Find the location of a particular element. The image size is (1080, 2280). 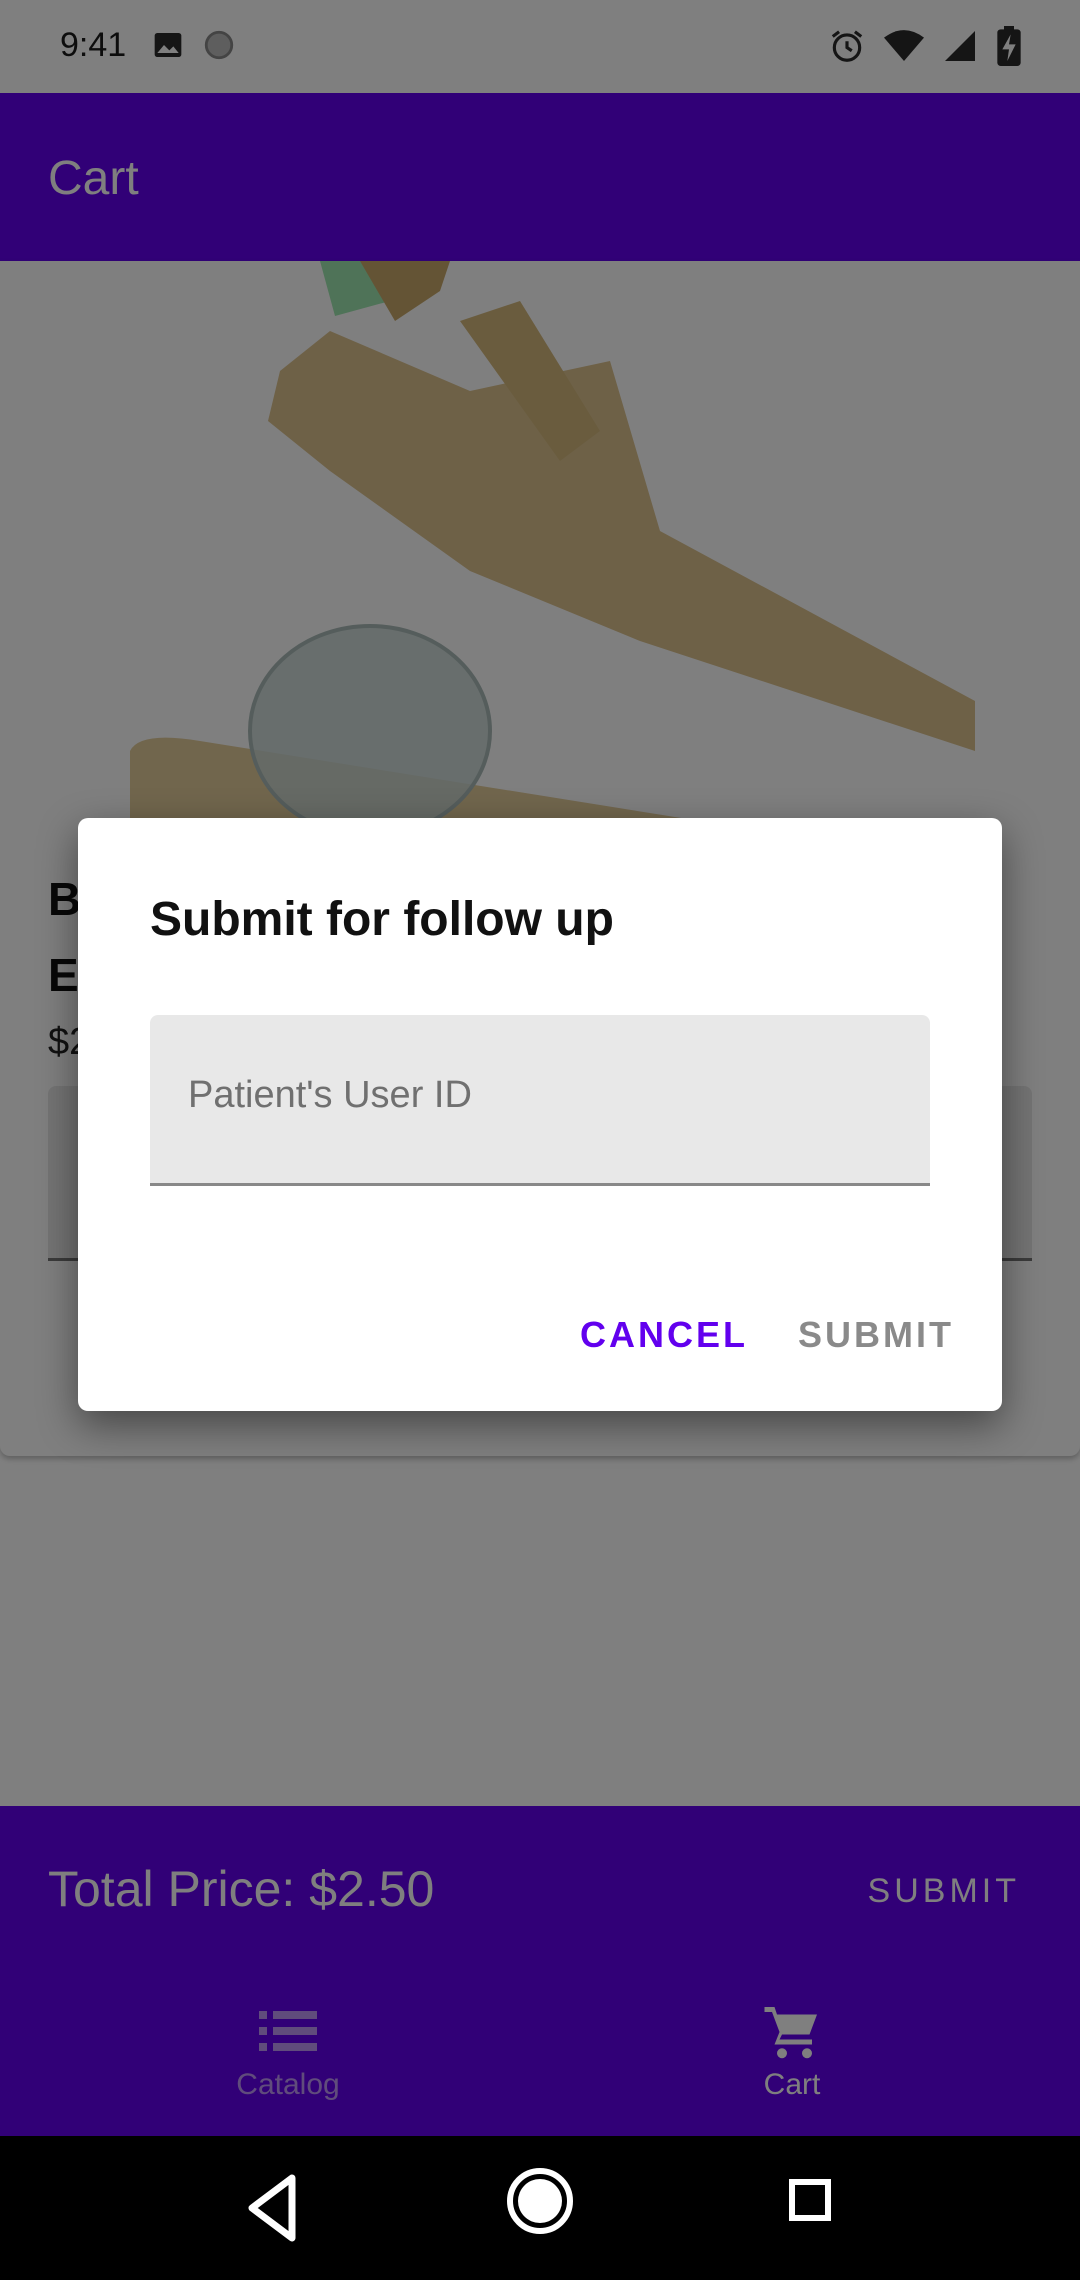

patient-user-id-field is located at coordinates (540, 1100).